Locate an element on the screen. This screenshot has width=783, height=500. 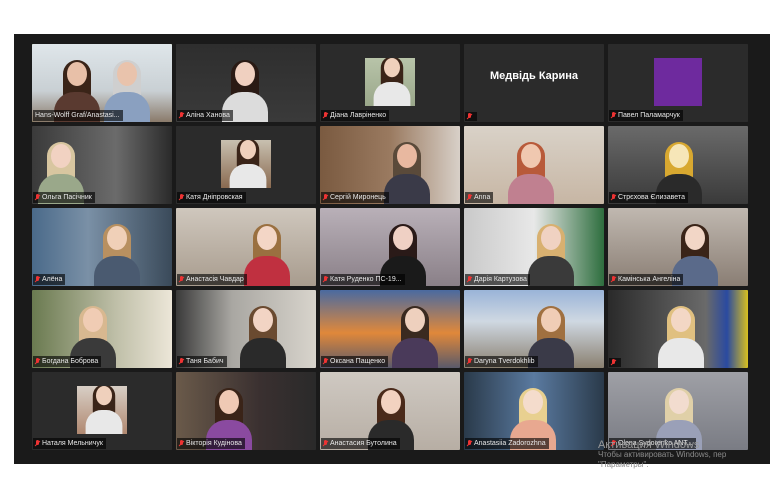
participant-name-bar: Оксана Пащенко is located at coordinates (355, 361).